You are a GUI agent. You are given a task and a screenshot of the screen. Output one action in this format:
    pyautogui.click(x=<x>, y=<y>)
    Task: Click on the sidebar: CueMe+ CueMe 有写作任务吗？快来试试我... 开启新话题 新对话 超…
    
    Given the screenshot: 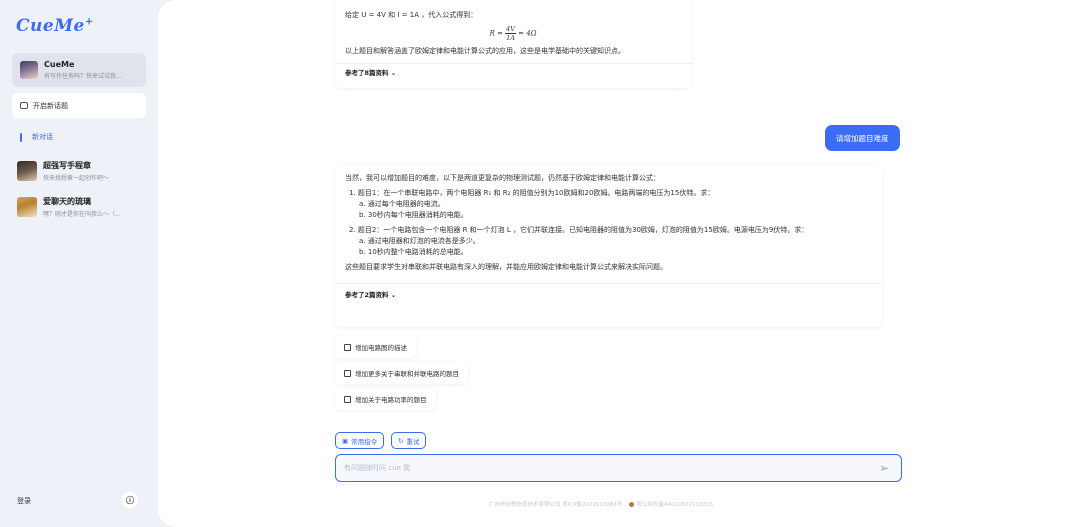 What is the action you would take?
    pyautogui.click(x=79, y=263)
    